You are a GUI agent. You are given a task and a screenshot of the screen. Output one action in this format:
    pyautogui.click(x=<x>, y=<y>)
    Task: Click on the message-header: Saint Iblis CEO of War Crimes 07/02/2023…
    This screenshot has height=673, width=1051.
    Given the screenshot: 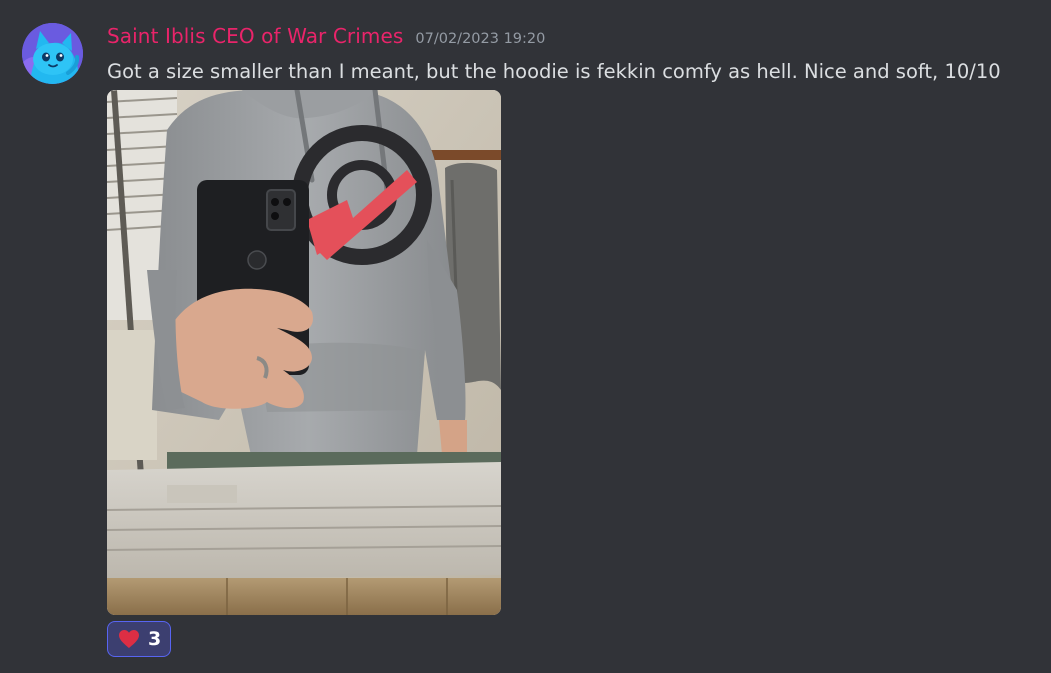 What is the action you would take?
    pyautogui.click(x=326, y=38)
    